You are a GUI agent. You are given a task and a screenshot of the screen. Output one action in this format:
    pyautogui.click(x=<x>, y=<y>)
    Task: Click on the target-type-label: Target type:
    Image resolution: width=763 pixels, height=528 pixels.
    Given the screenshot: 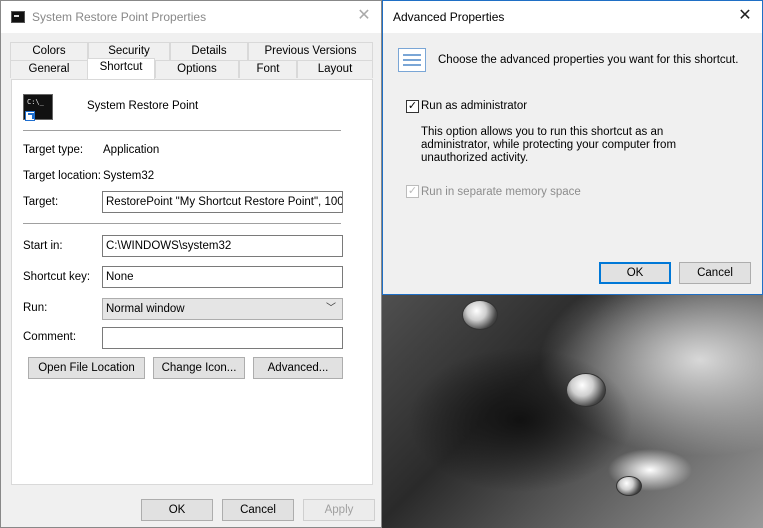 What is the action you would take?
    pyautogui.click(x=53, y=150)
    